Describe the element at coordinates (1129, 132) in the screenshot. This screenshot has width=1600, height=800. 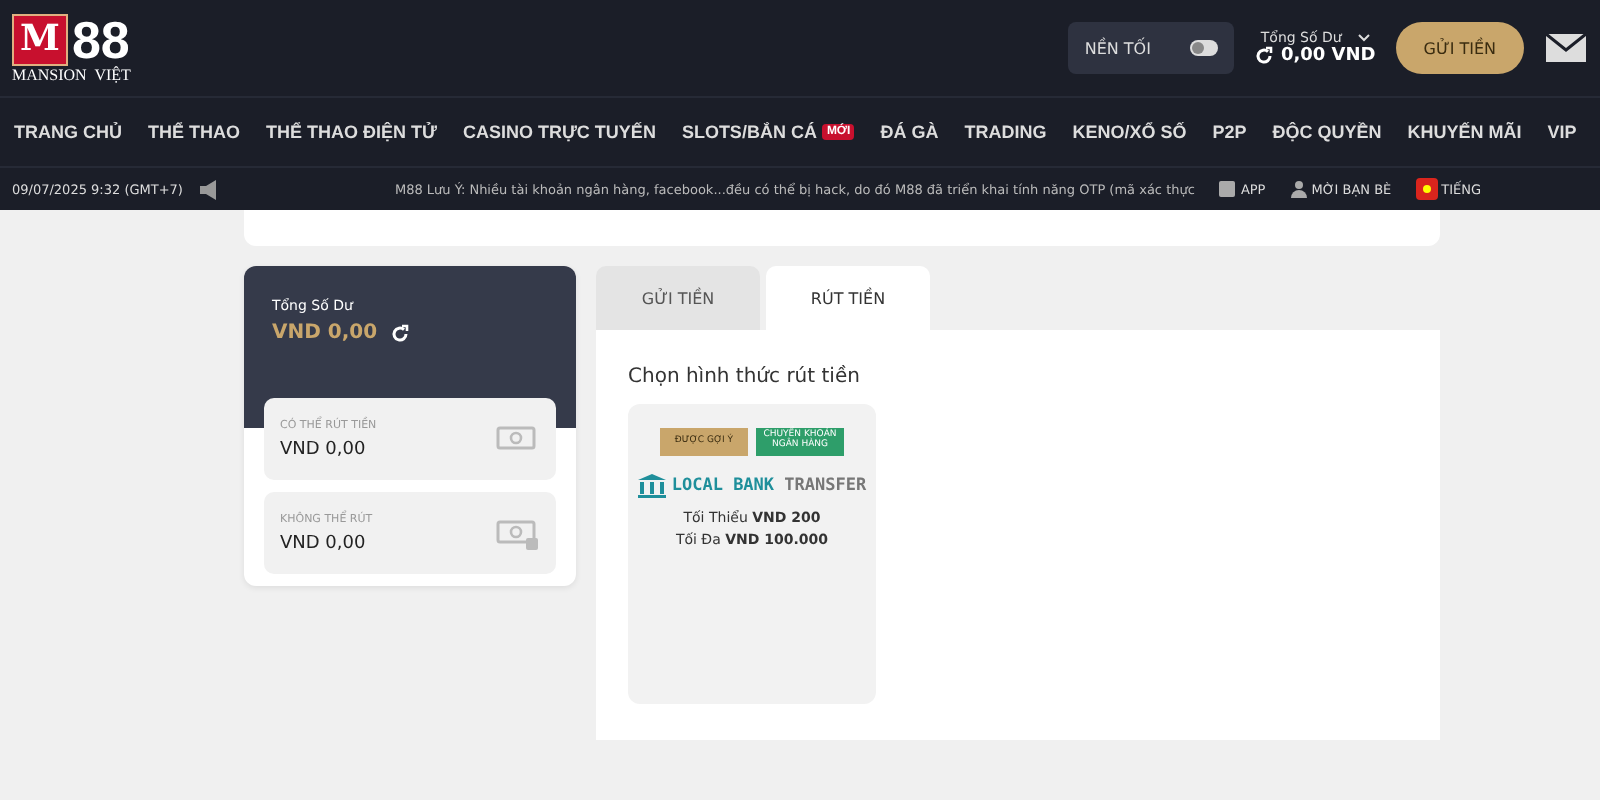
I see `nav-item: KENO/XỔ SỐ` at that location.